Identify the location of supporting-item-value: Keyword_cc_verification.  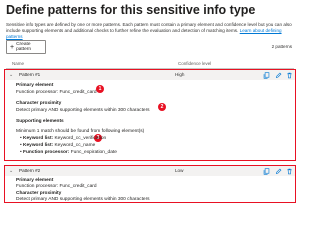
(80, 138).